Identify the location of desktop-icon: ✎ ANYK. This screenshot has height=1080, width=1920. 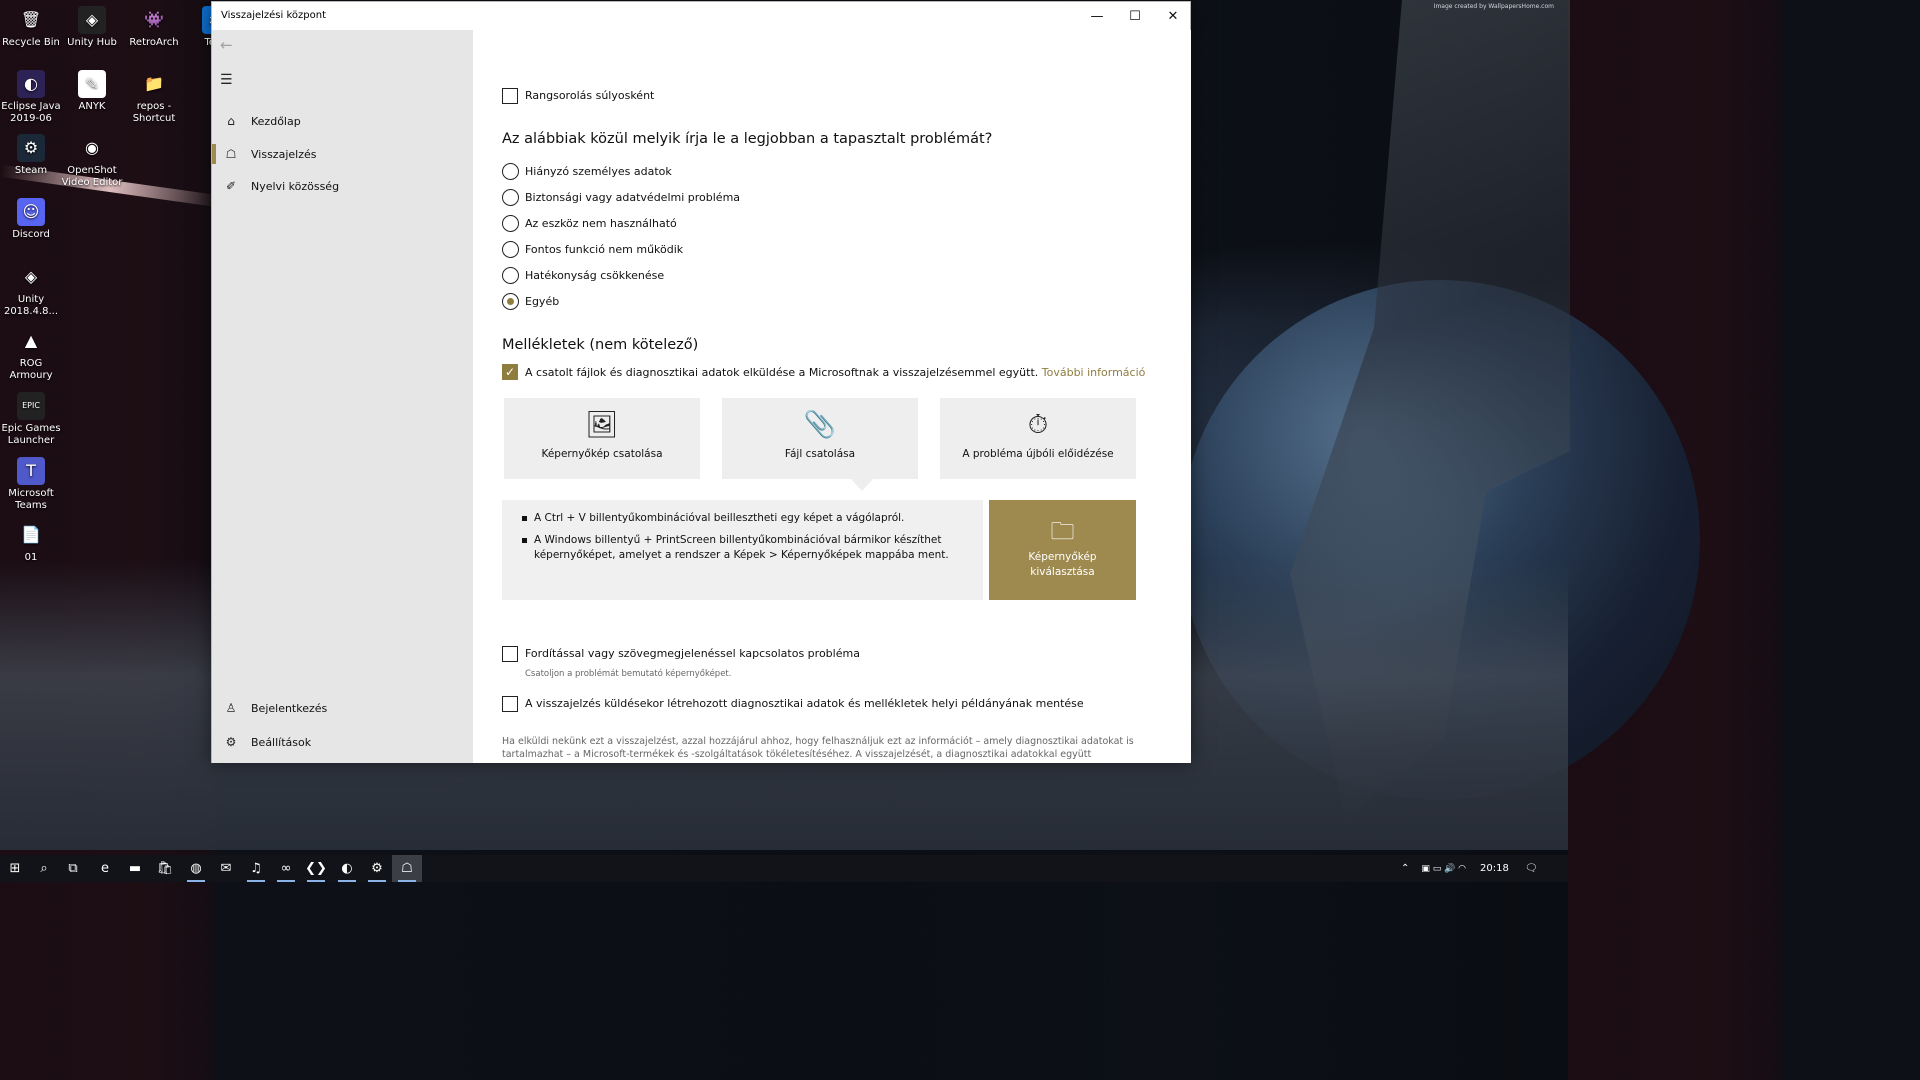
(92, 91).